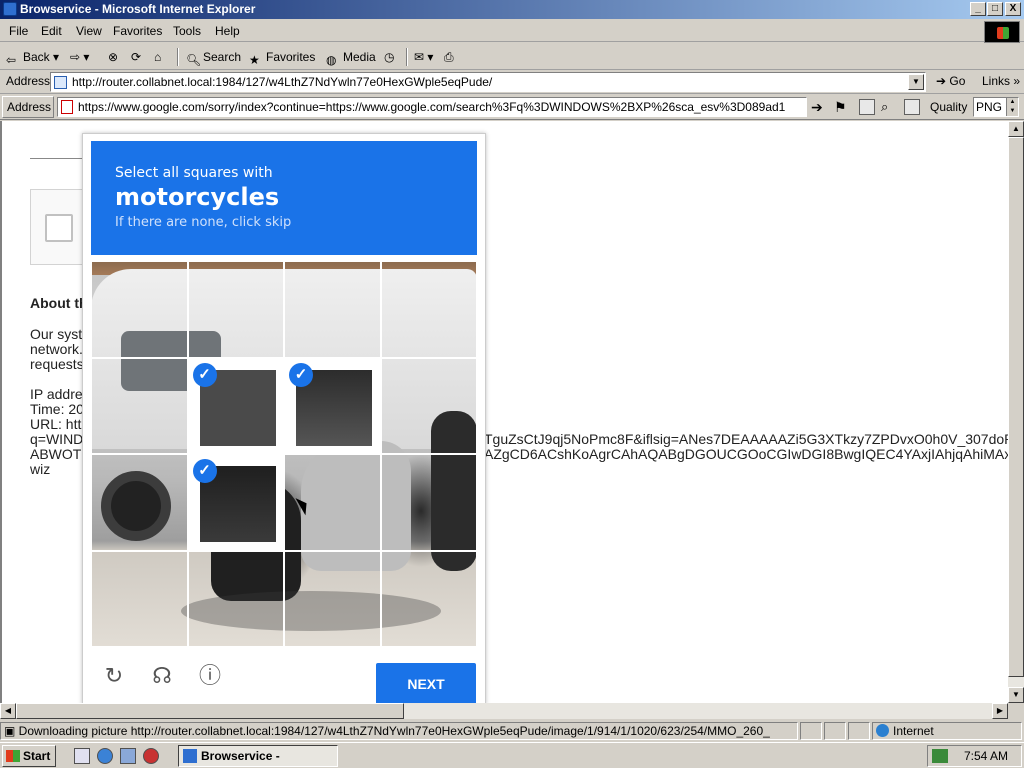 The height and width of the screenshot is (768, 1024). I want to click on media-button: ◍ Media, so click(351, 57).